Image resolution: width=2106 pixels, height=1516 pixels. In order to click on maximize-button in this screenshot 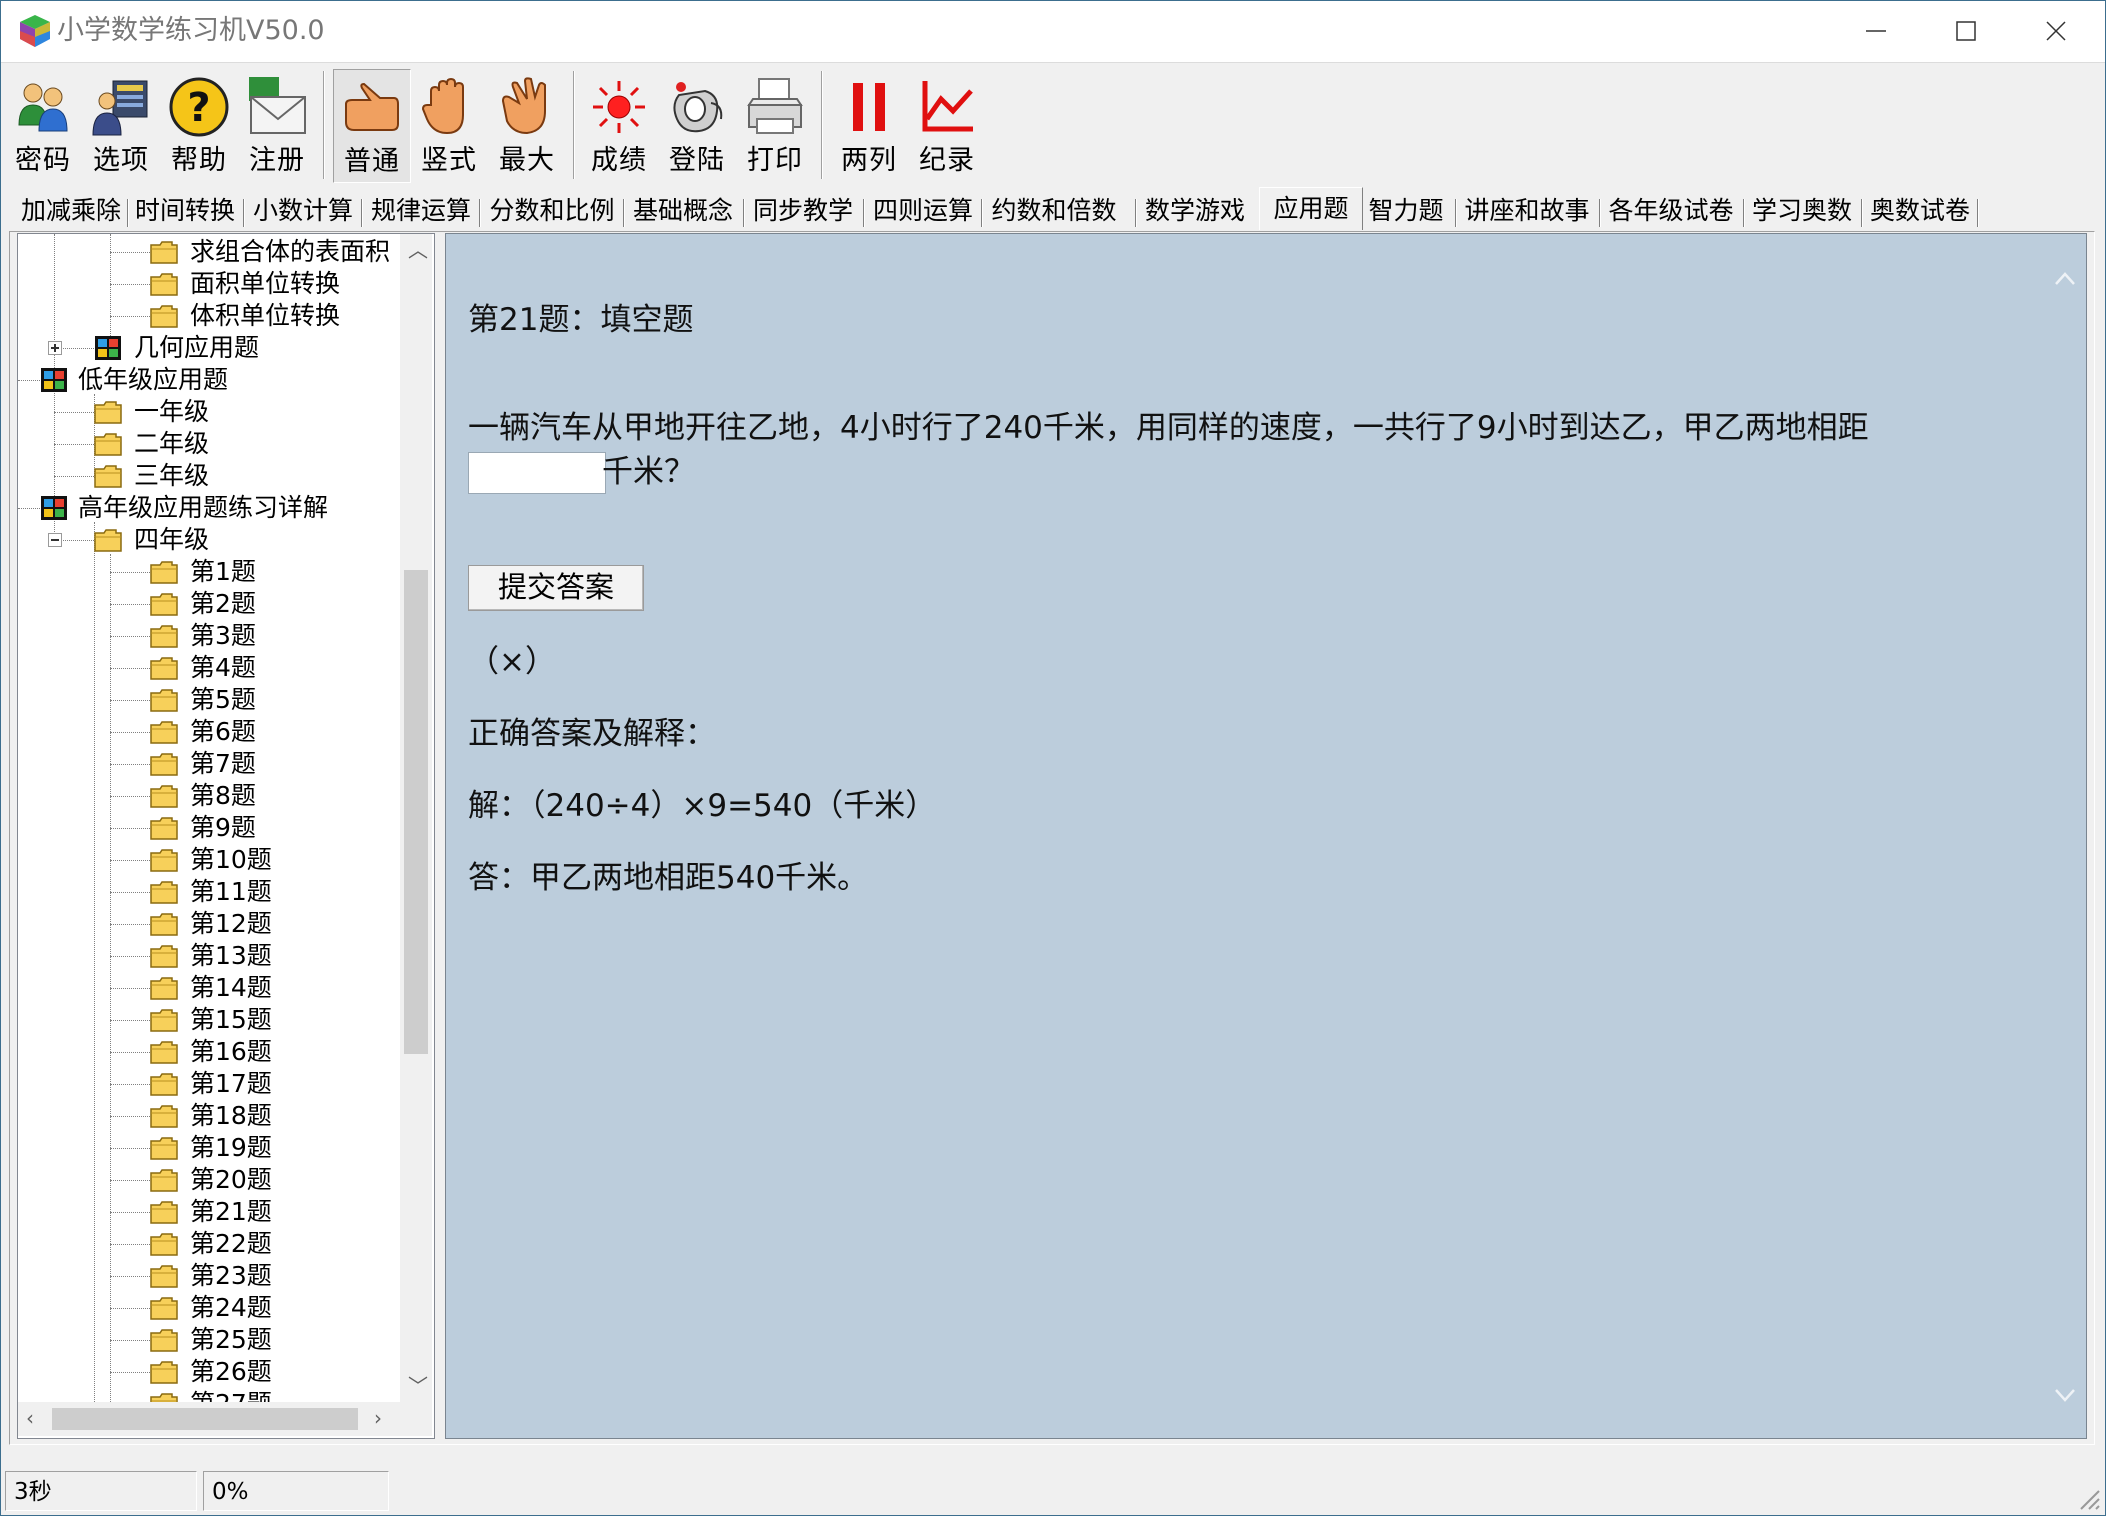, I will do `click(1966, 31)`.